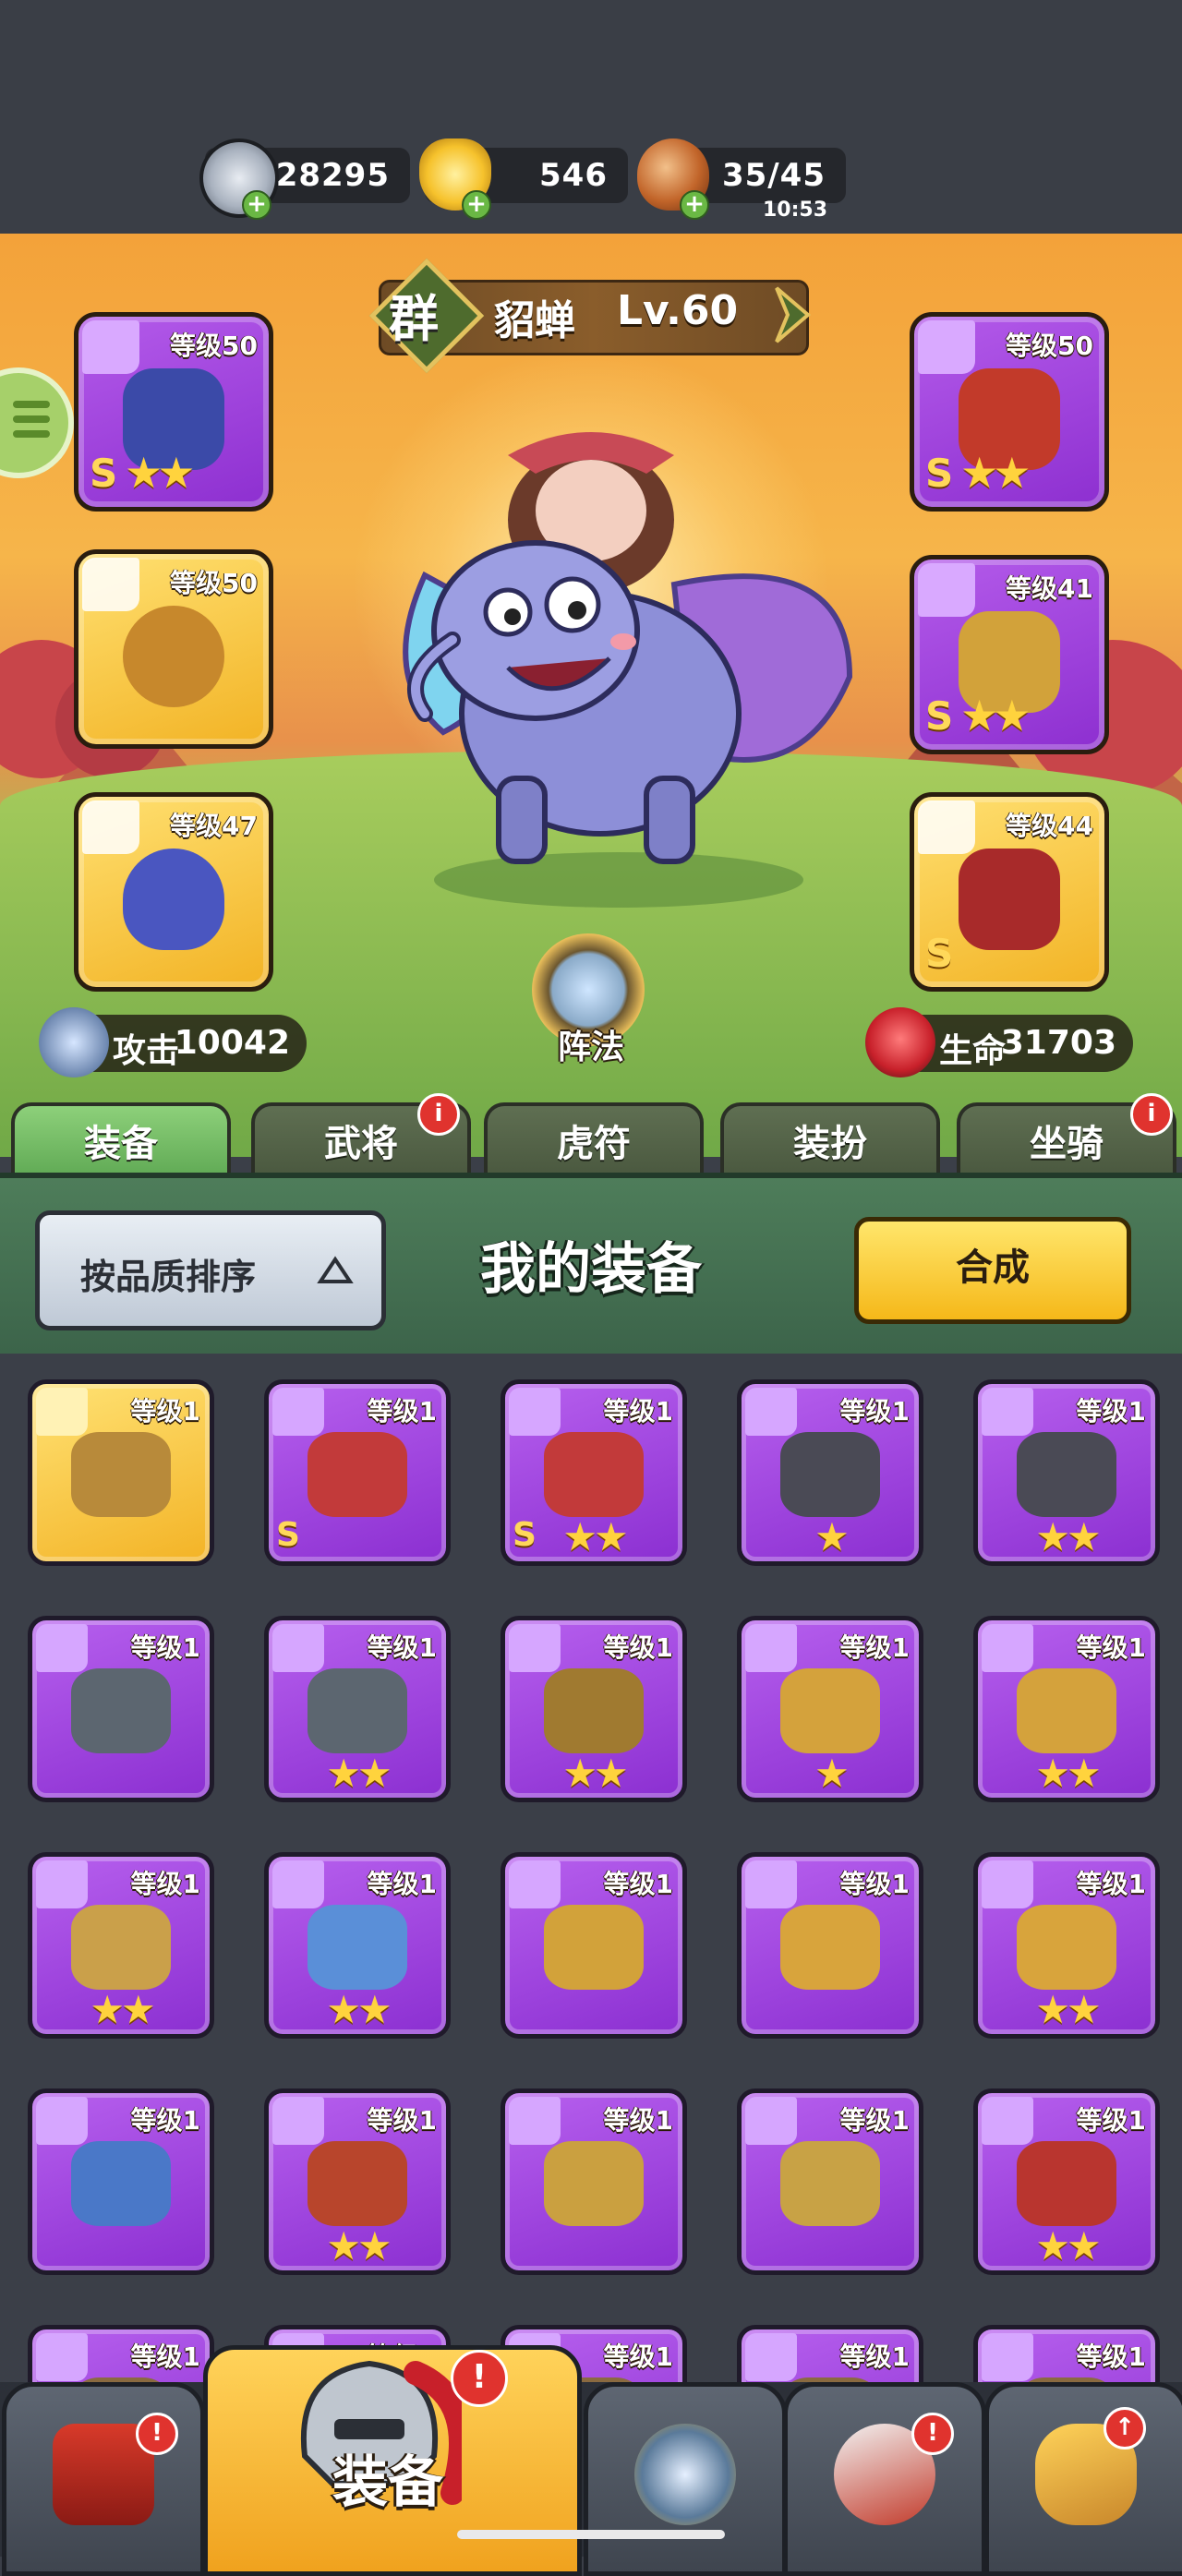  I want to click on nav-horn: !, so click(884, 2479).